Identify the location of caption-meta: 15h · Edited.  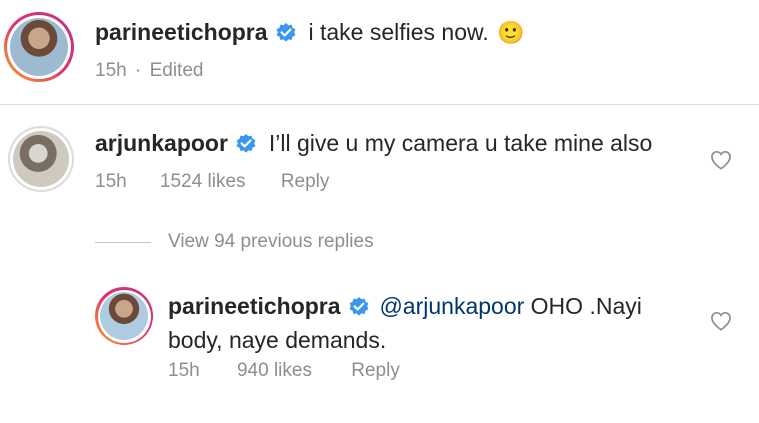
(149, 71).